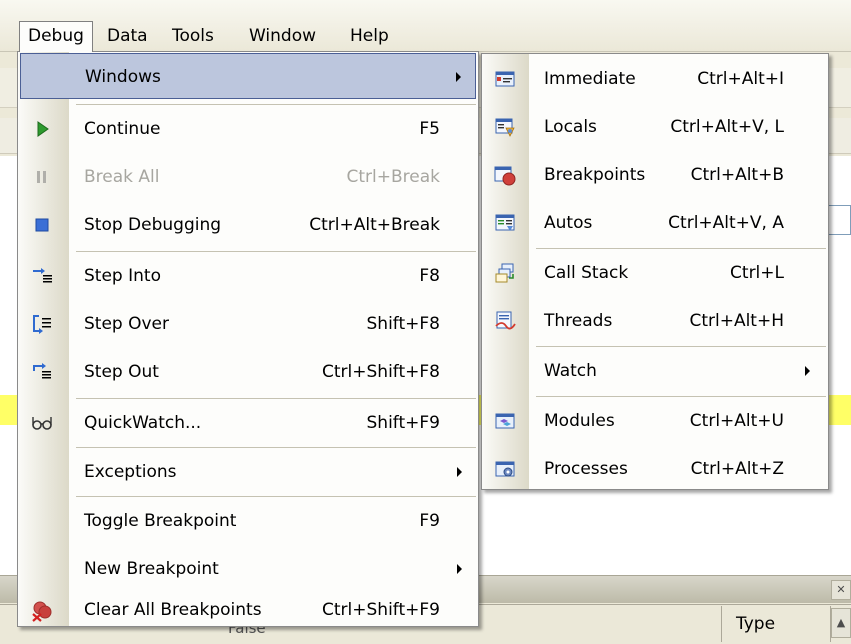 This screenshot has width=851, height=644. What do you see at coordinates (248, 521) in the screenshot?
I see `menu-item-toggle-breakpoint: Toggle Breakpoint F9` at bounding box center [248, 521].